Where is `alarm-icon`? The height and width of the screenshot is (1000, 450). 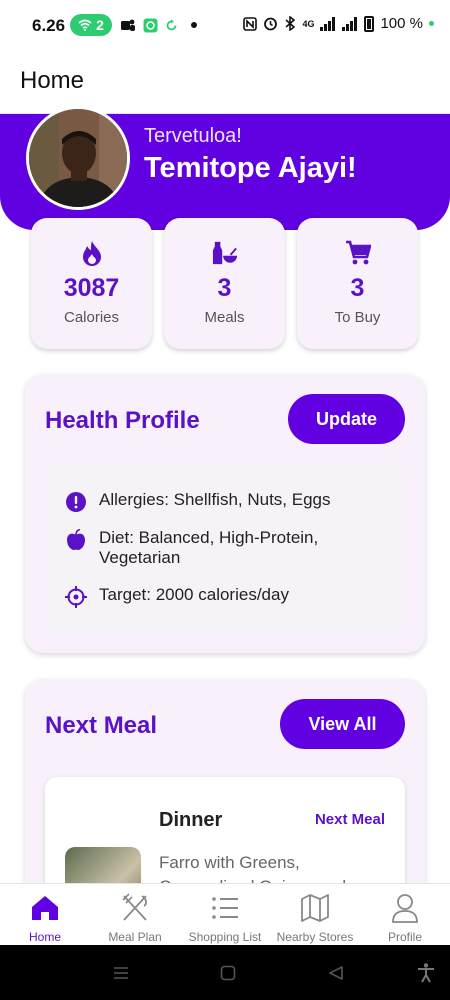 alarm-icon is located at coordinates (271, 24).